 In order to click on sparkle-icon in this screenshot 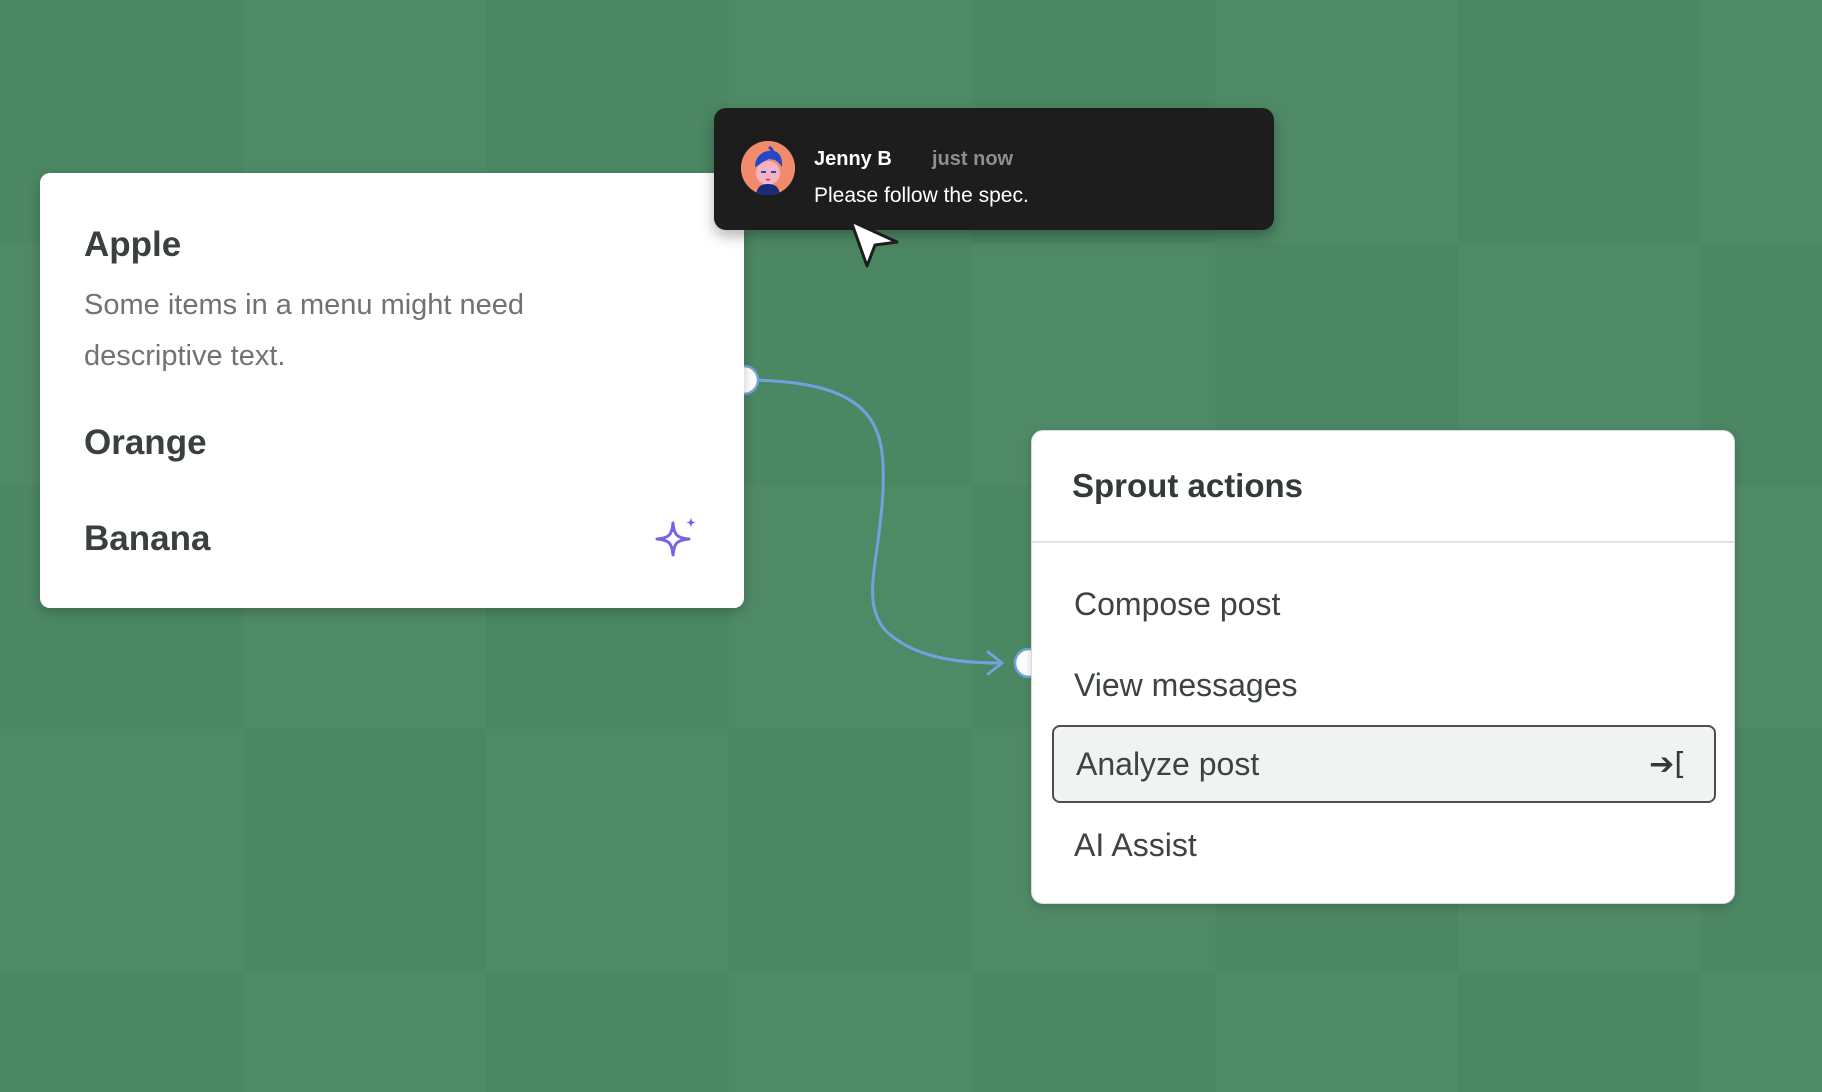, I will do `click(675, 541)`.